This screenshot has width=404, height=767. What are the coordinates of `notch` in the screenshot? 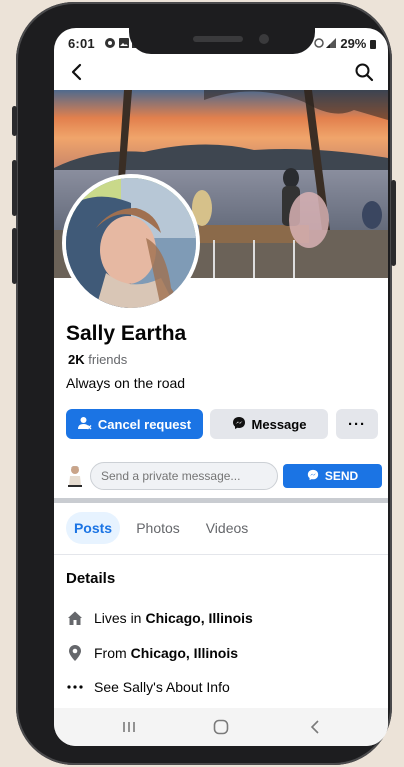 It's located at (222, 41).